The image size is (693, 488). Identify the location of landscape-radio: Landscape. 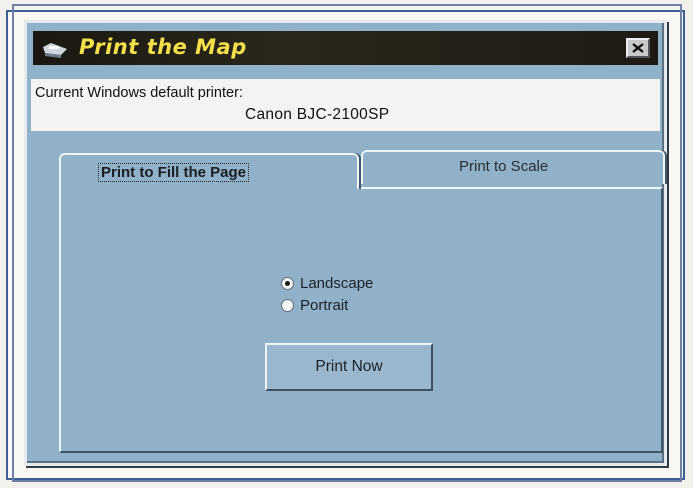
(327, 283).